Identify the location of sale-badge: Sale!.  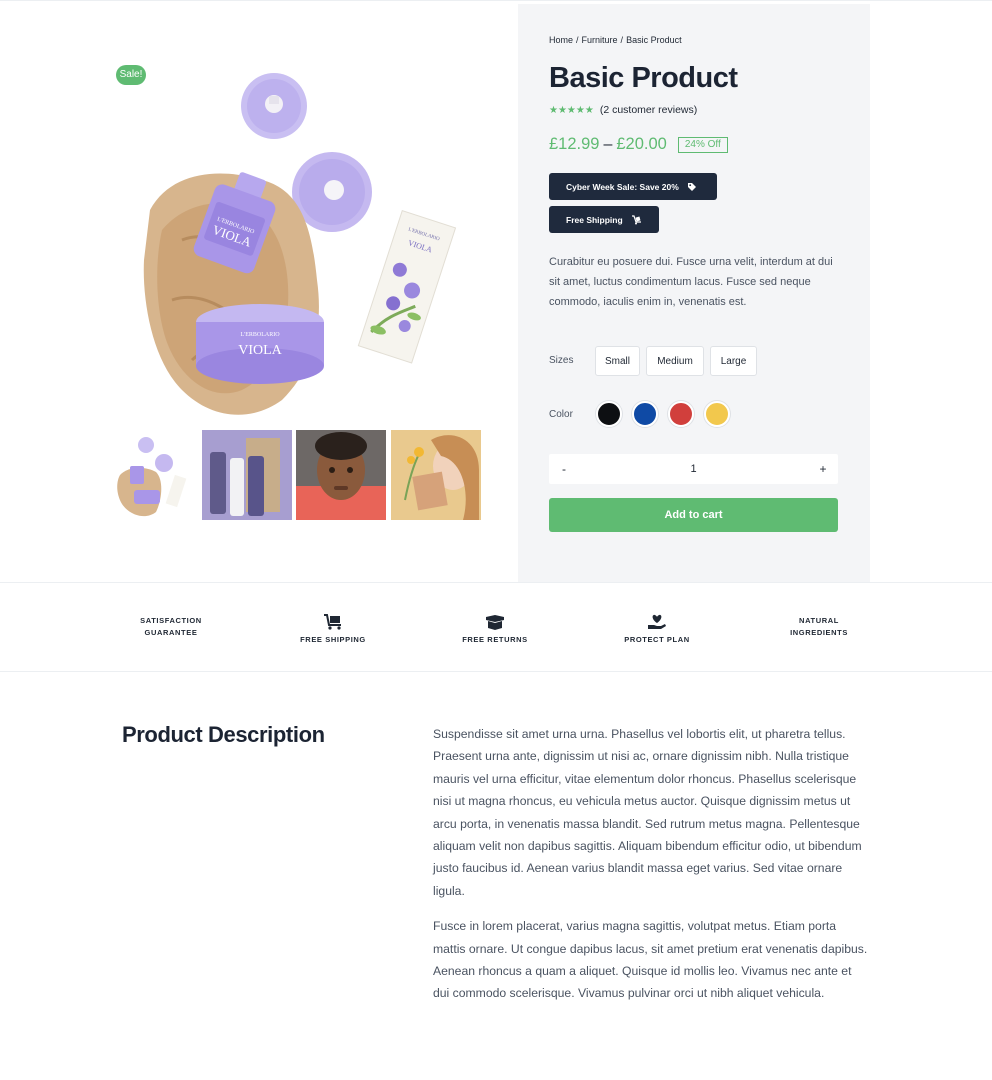
(131, 75).